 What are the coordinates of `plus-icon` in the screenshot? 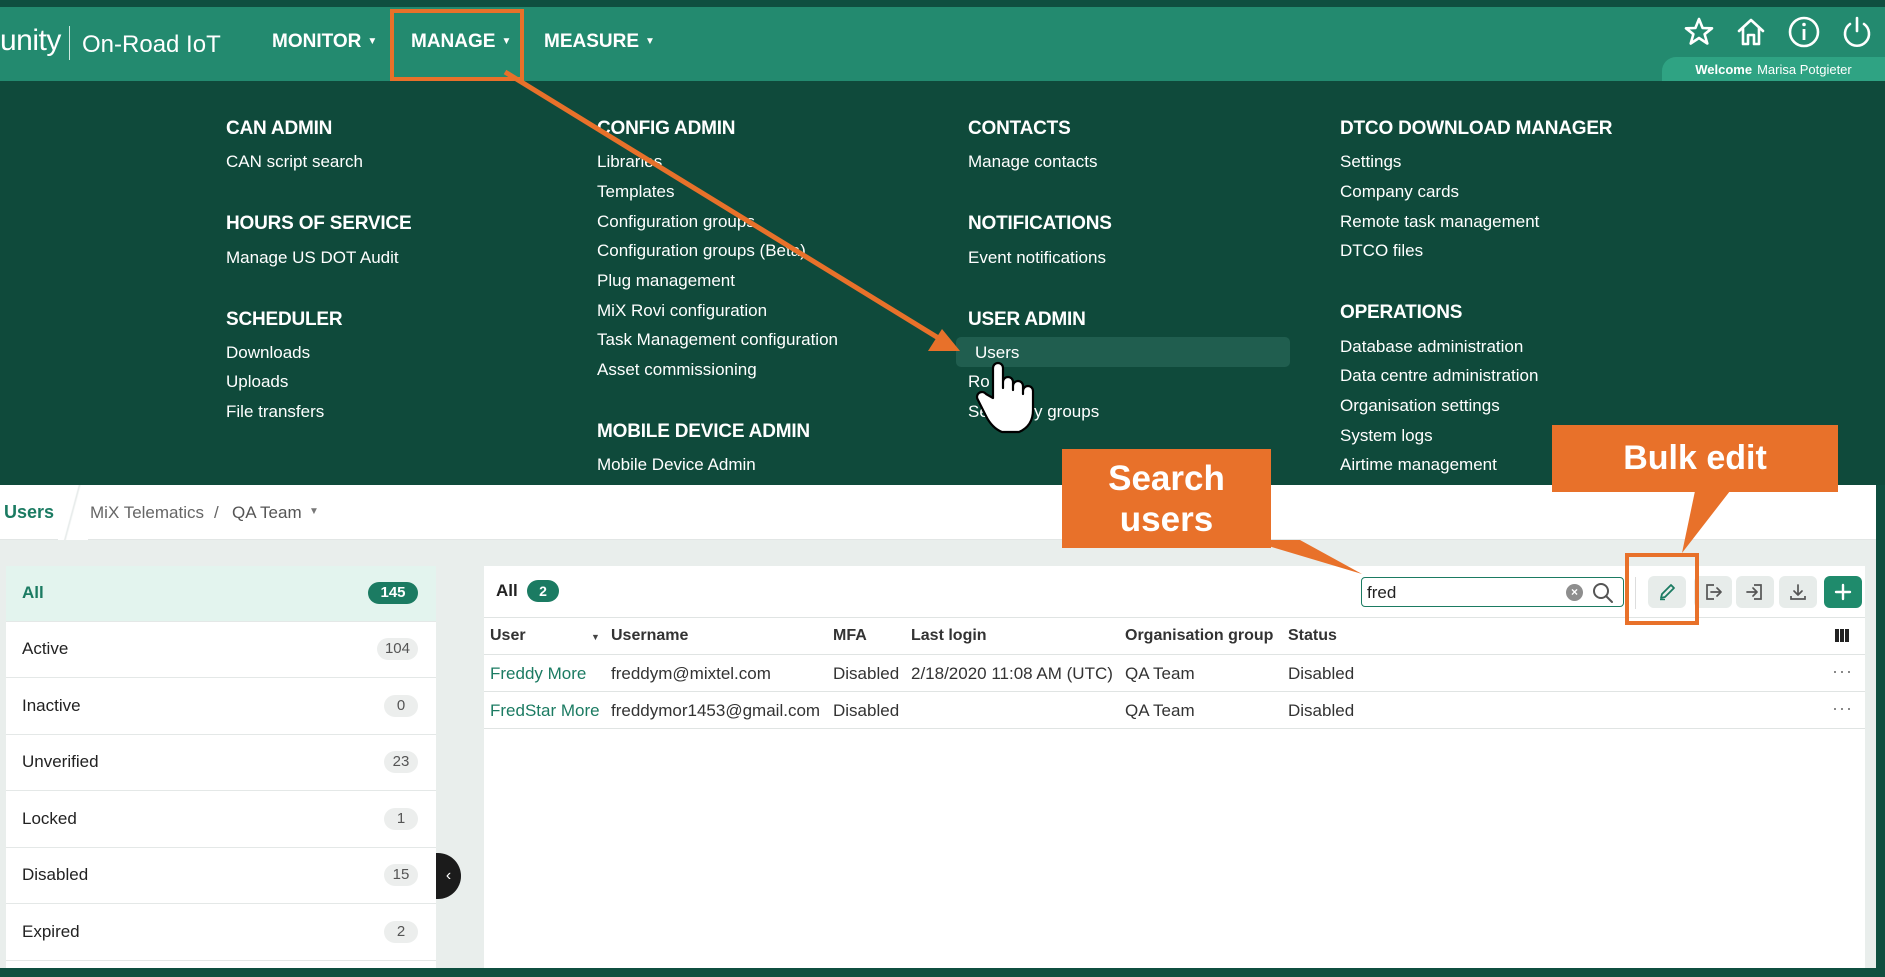 It's located at (1843, 592).